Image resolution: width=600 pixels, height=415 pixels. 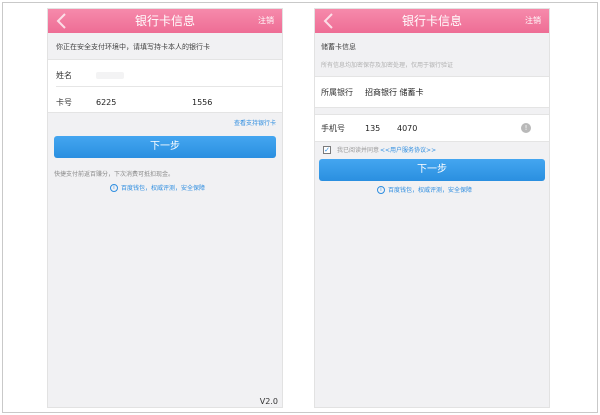 I want to click on card-form: 姓名 卡号 6225 1556, so click(x=165, y=86).